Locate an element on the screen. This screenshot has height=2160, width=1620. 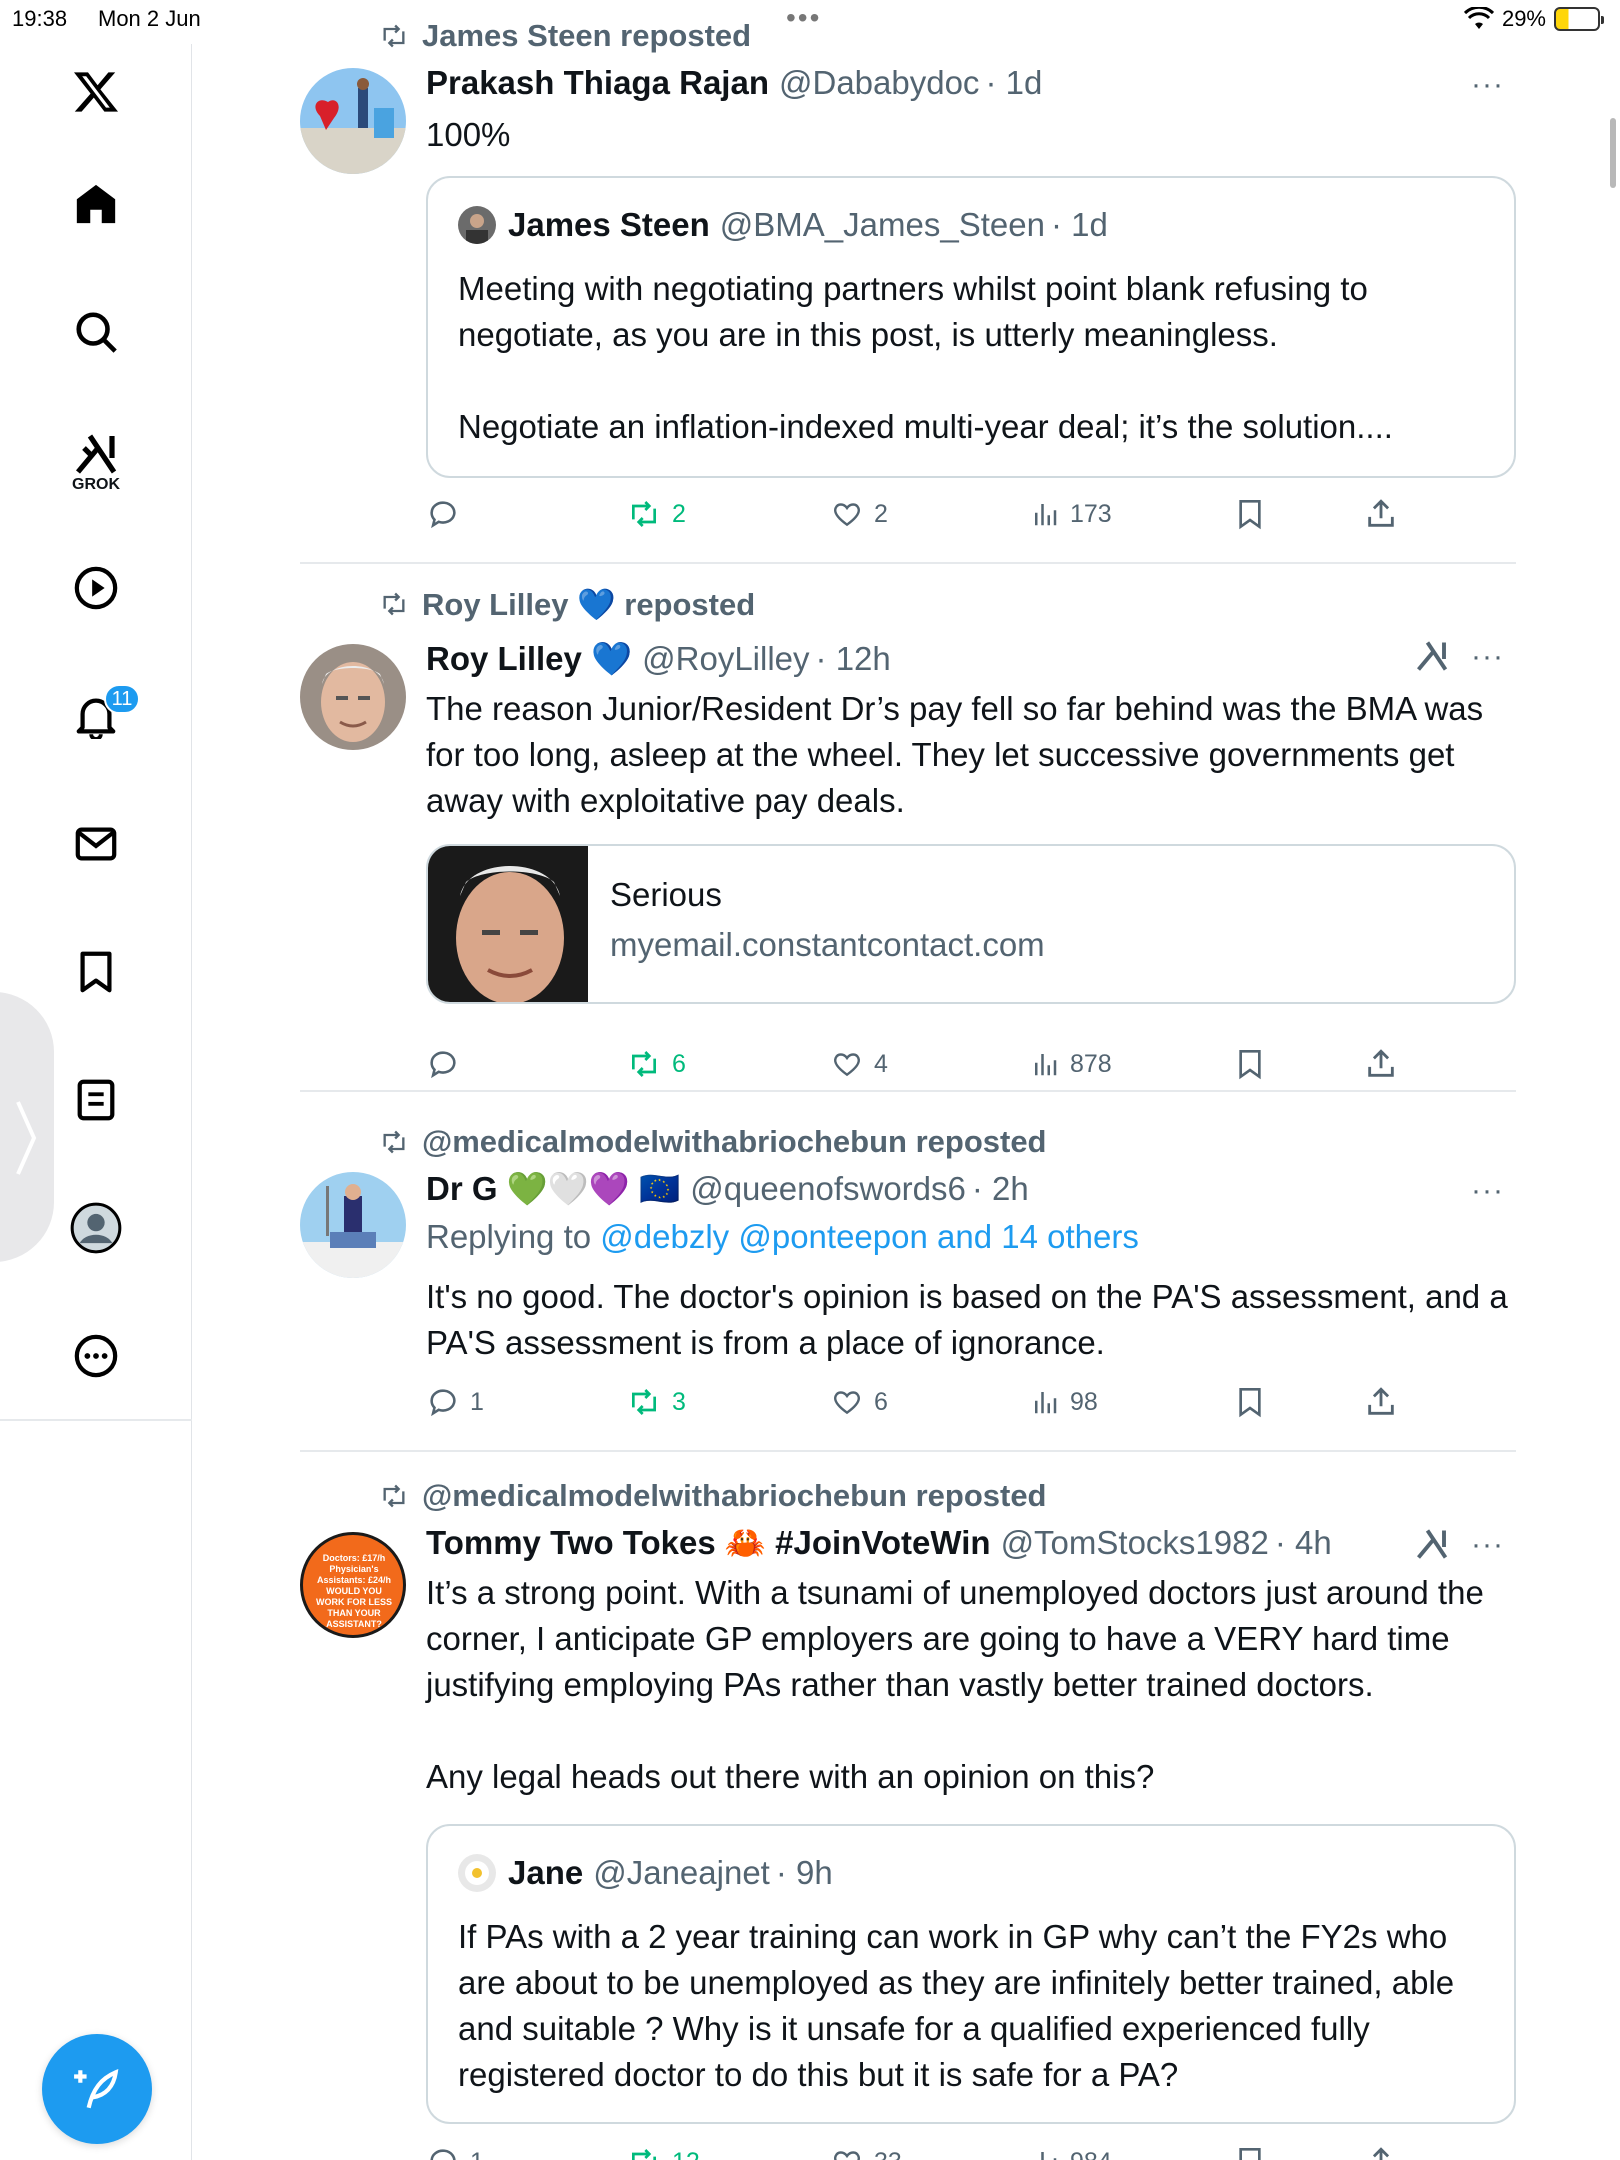
author-handle: @TomStocks1982 is located at coordinates (1135, 1543).